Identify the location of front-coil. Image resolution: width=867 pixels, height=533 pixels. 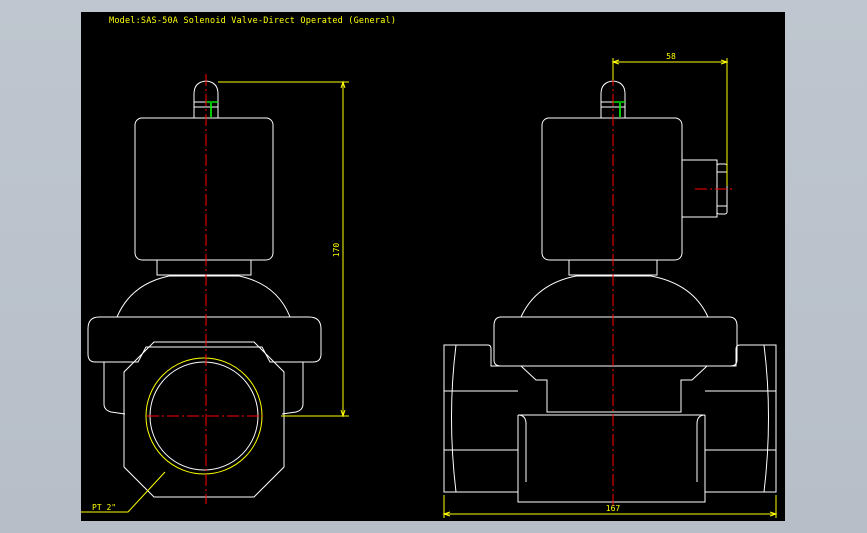
(204, 189).